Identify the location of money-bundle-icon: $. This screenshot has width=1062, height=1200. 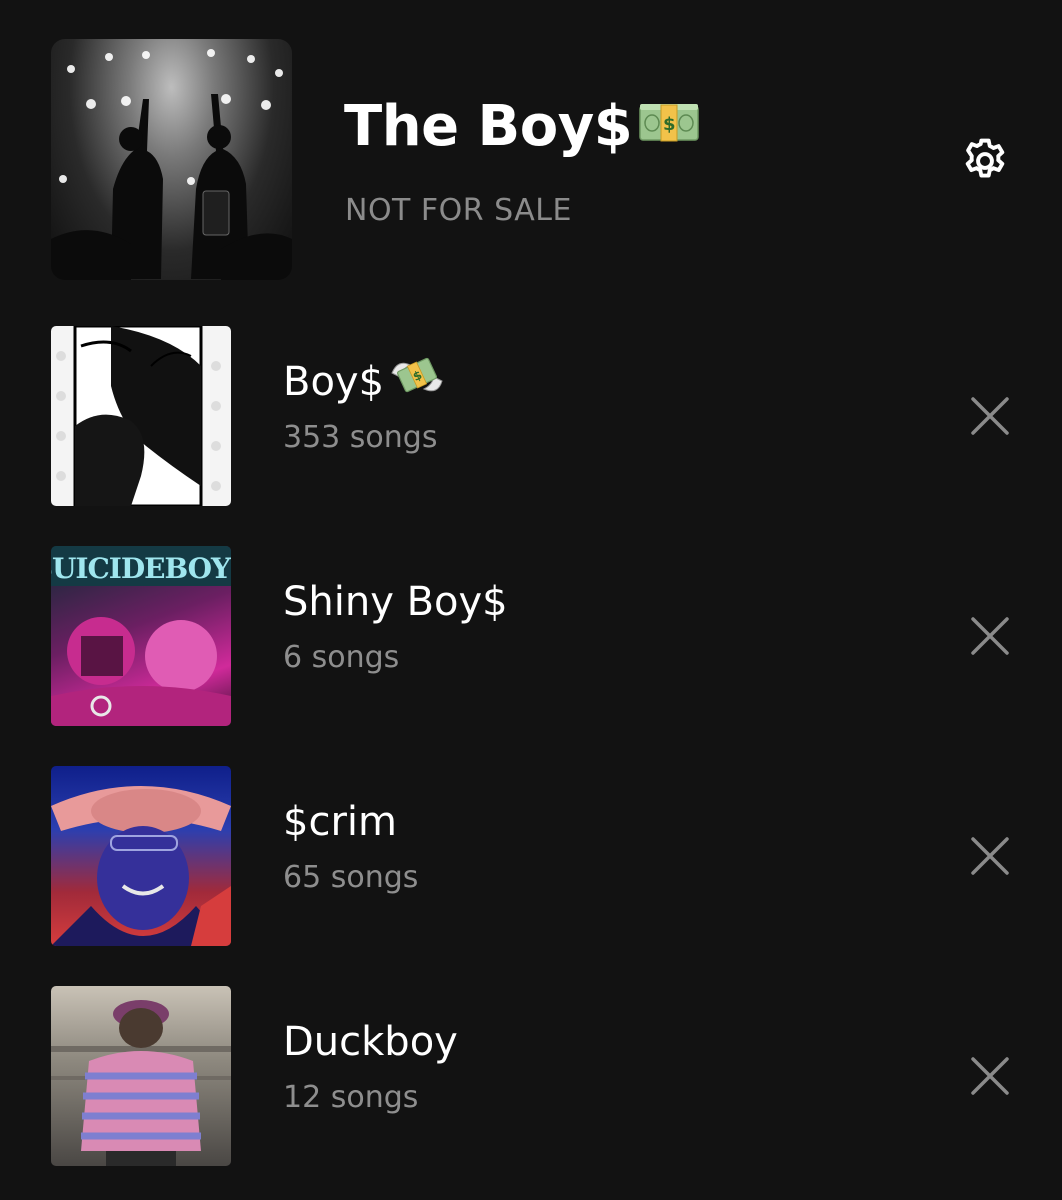
(669, 124).